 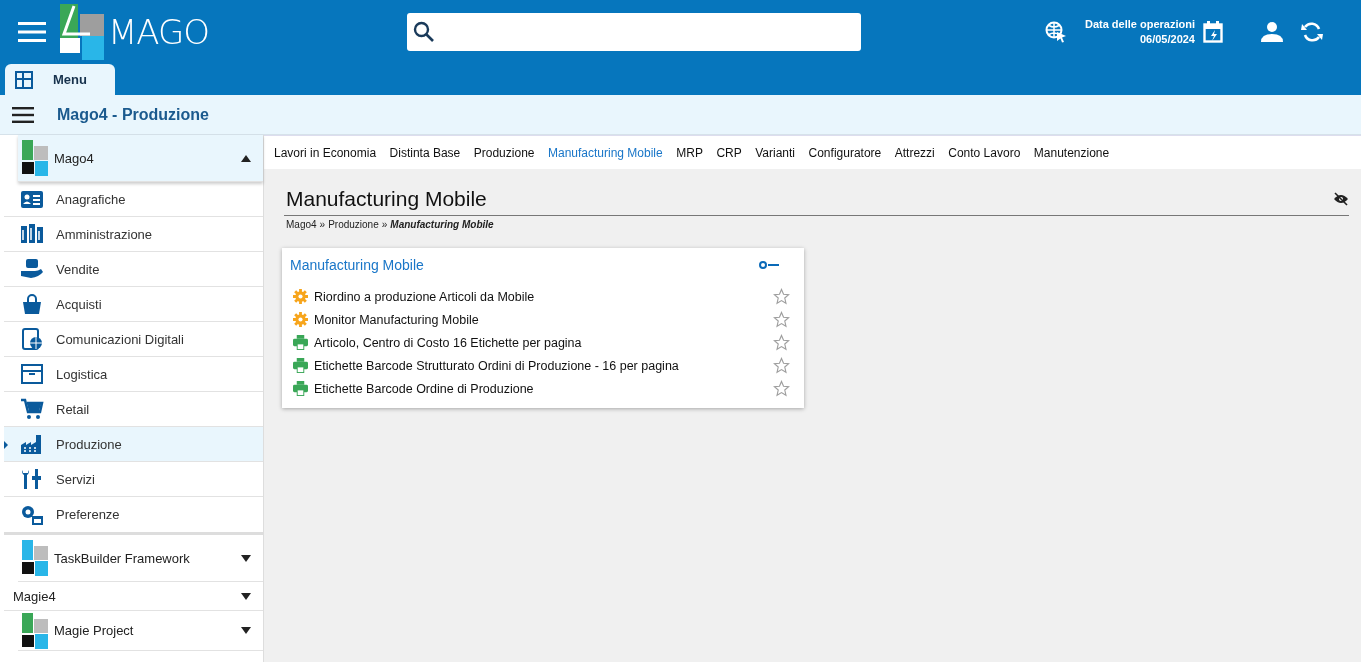 What do you see at coordinates (133, 444) in the screenshot?
I see `sidebar-item: Produzione` at bounding box center [133, 444].